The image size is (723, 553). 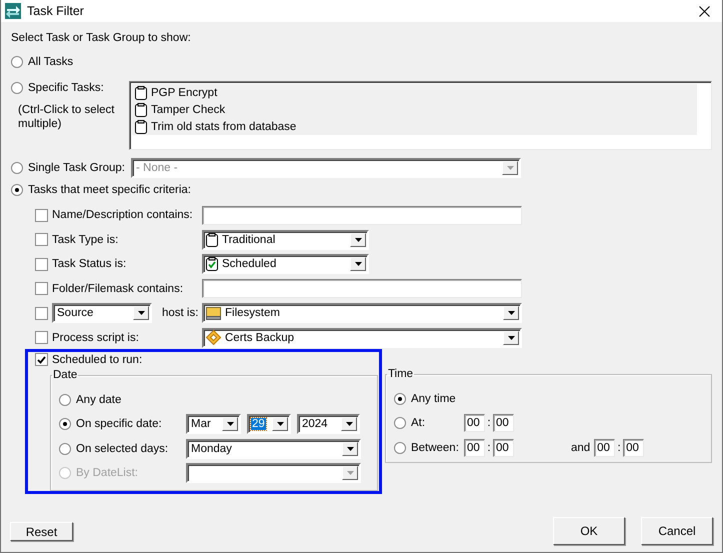 What do you see at coordinates (285, 264) in the screenshot?
I see `dropdown: Scheduled` at bounding box center [285, 264].